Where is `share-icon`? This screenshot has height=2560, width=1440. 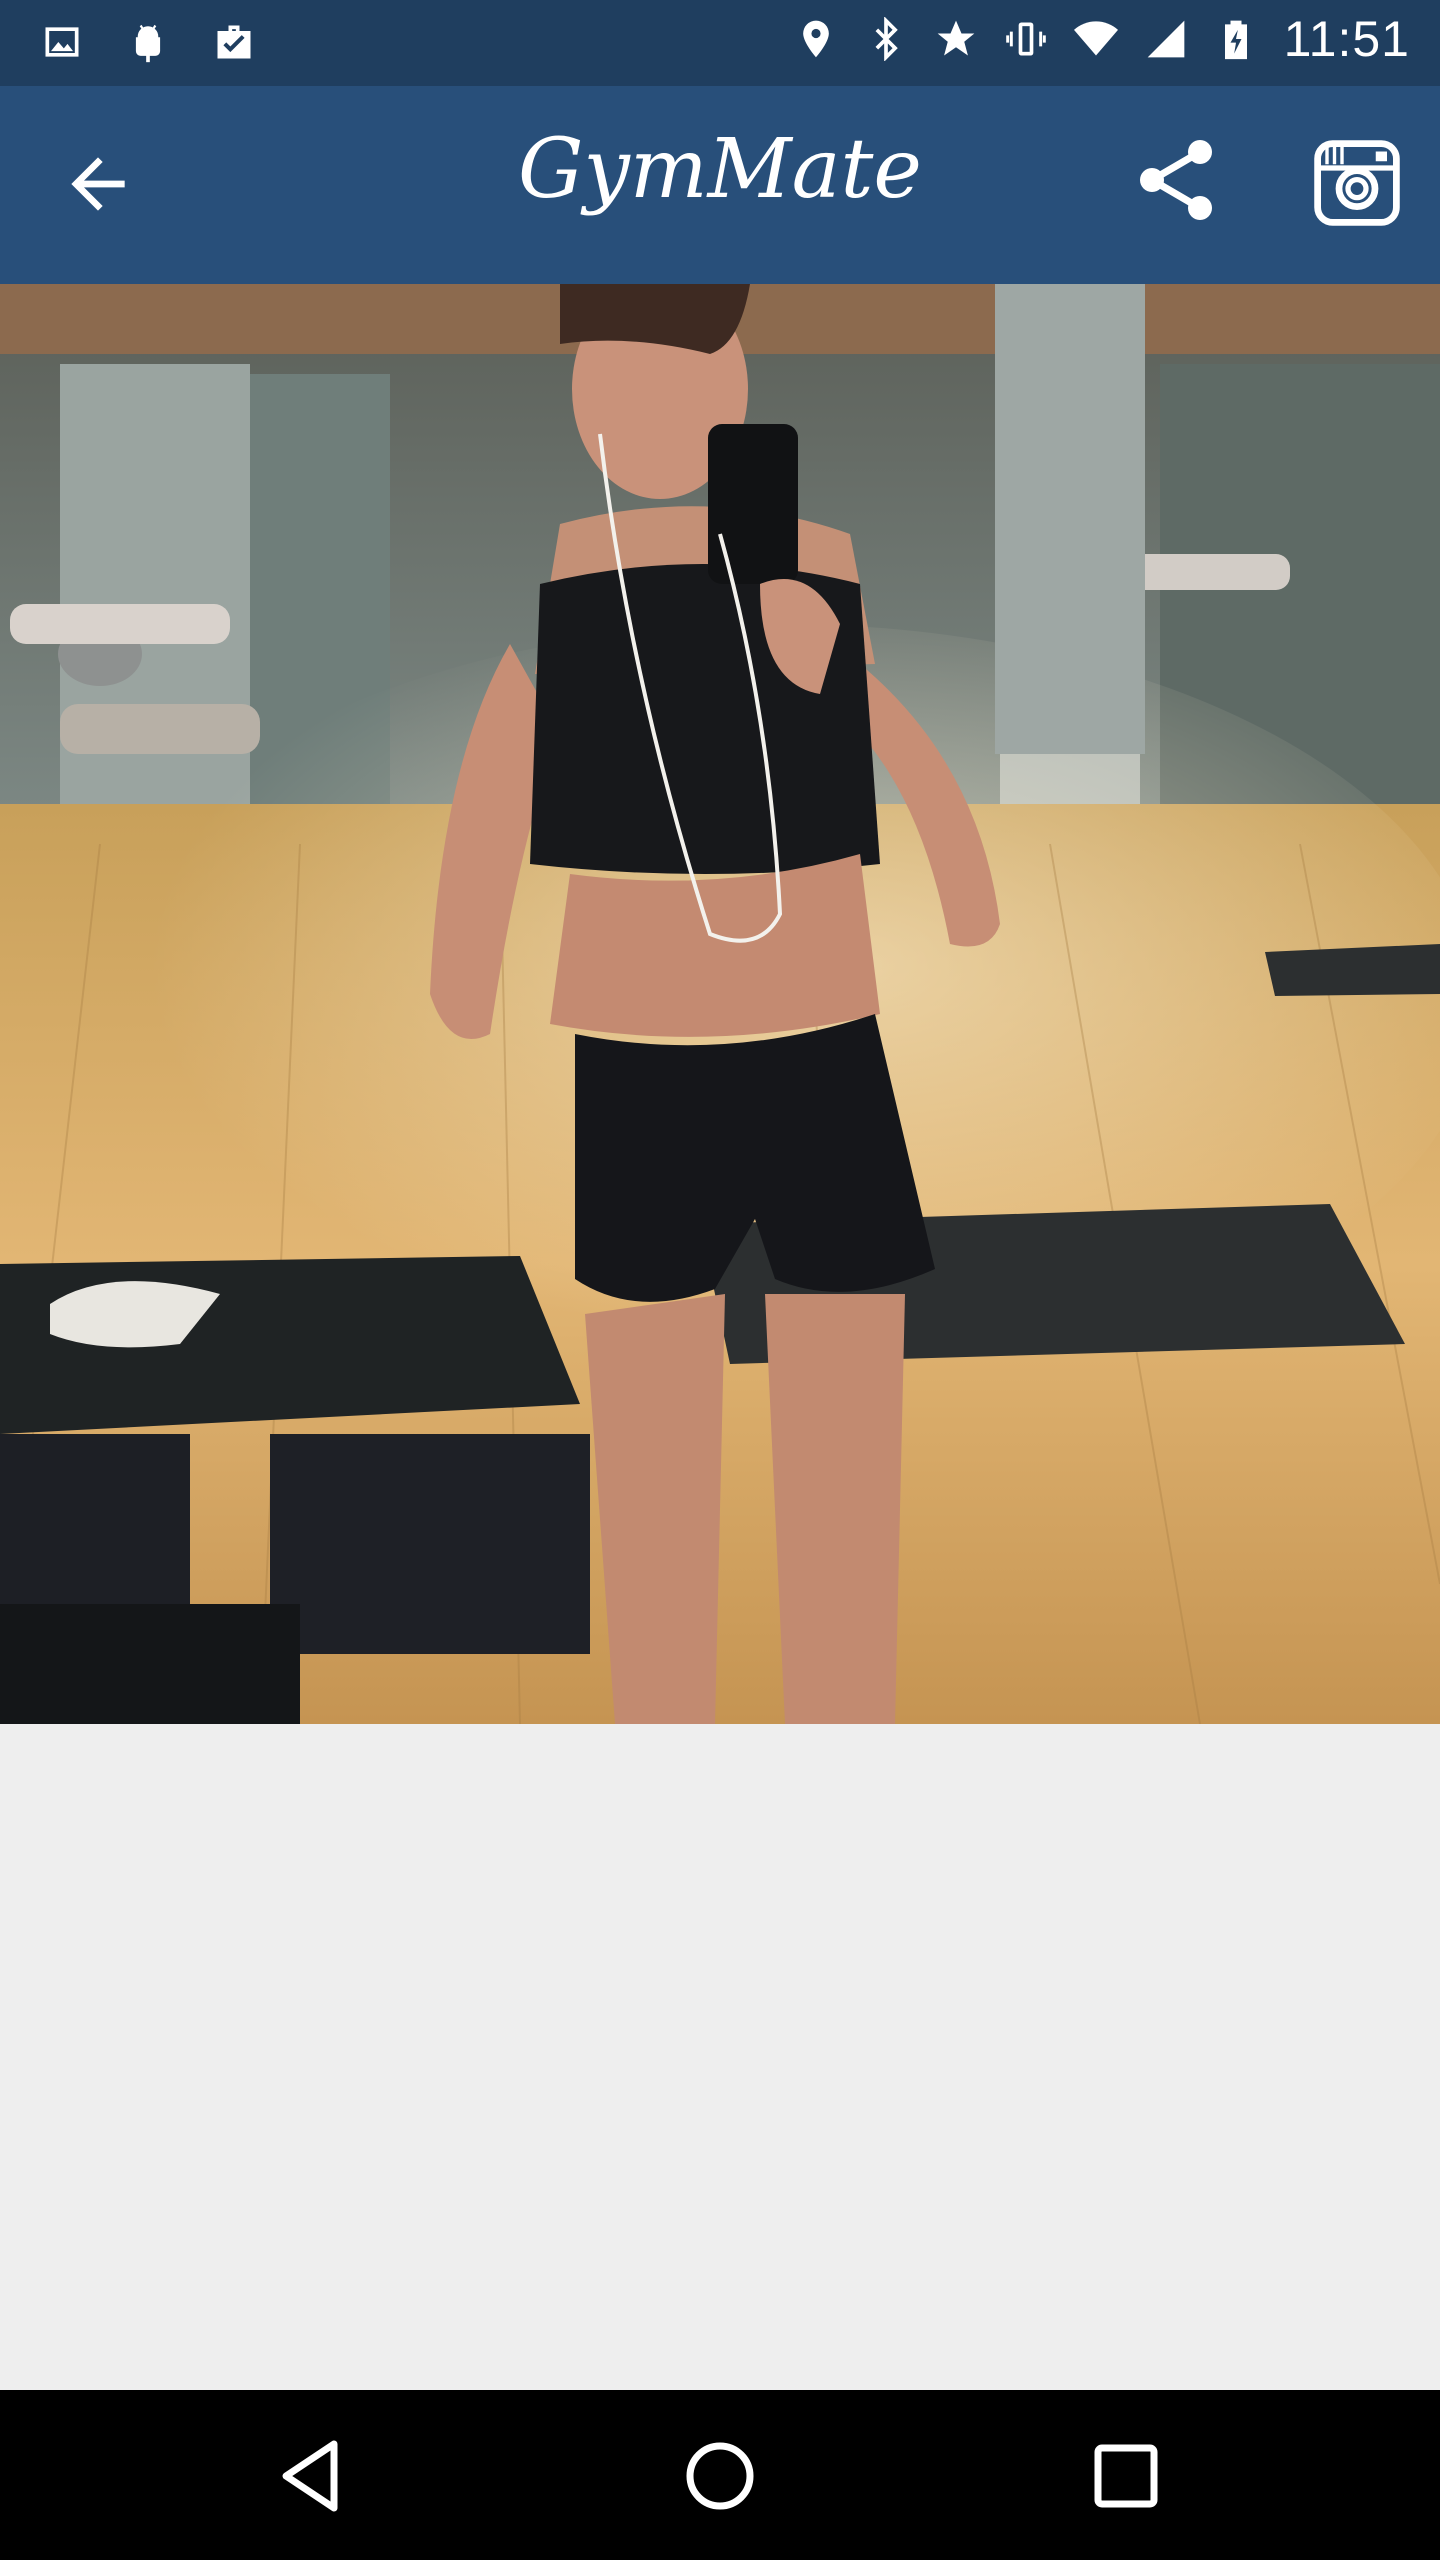 share-icon is located at coordinates (1176, 180).